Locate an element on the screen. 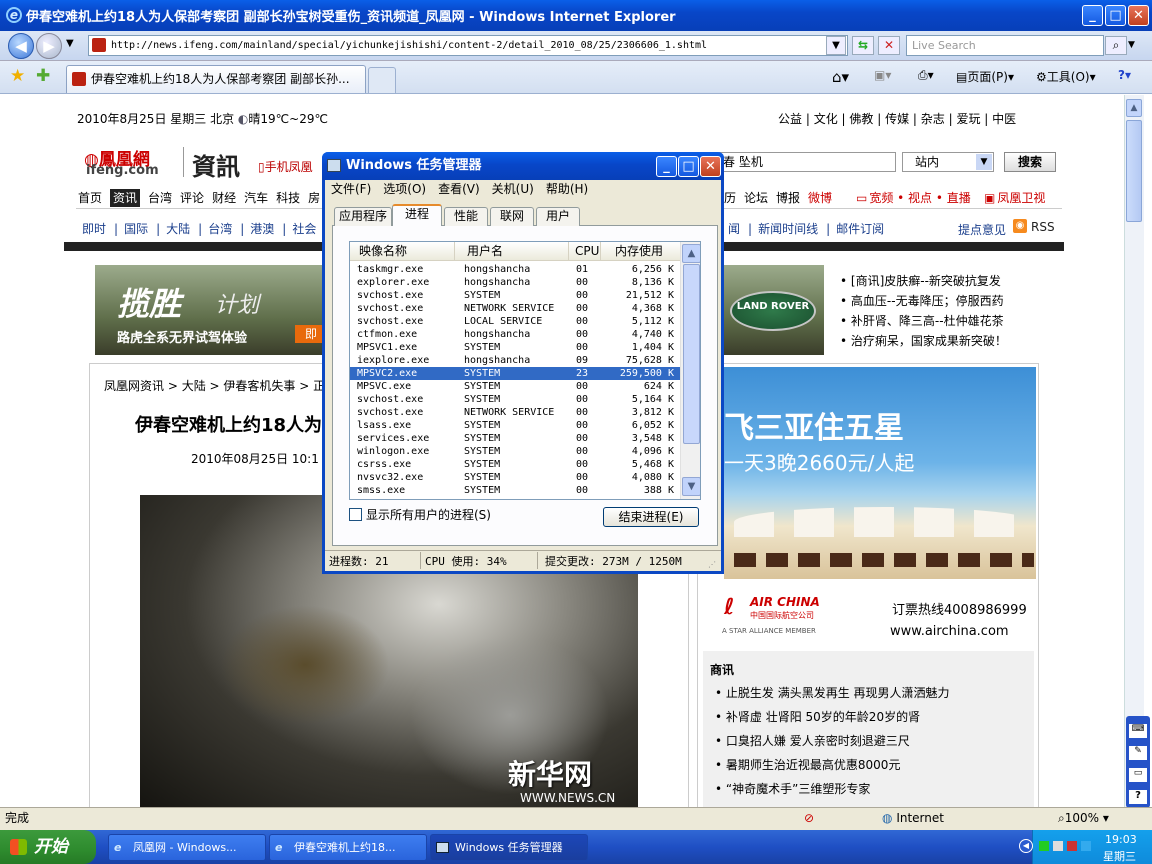 This screenshot has height=864, width=1152. process-row: MPSVC2.exe SYSTEM 23 259,500 K is located at coordinates (515, 373).